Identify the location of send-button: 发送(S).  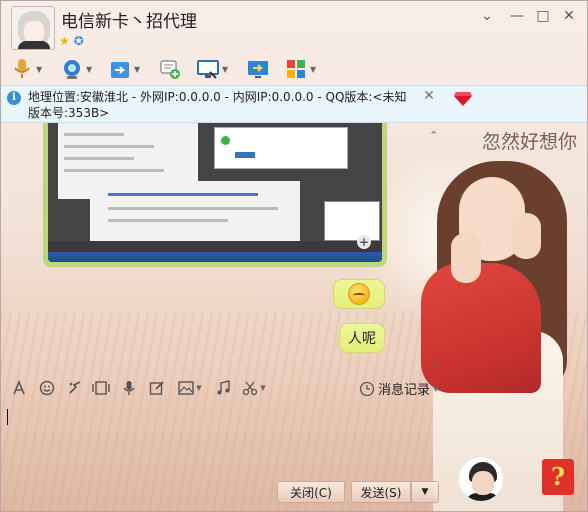
(381, 492).